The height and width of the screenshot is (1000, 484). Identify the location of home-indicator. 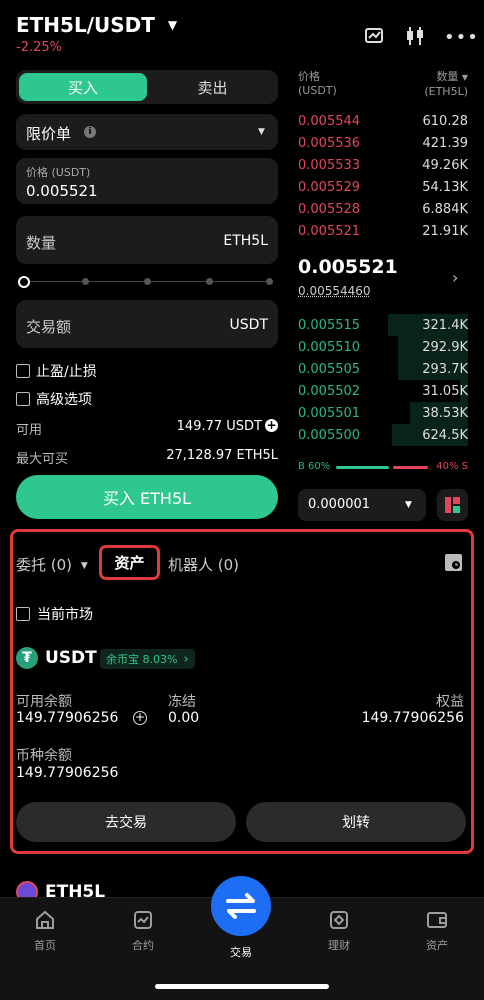
(242, 986).